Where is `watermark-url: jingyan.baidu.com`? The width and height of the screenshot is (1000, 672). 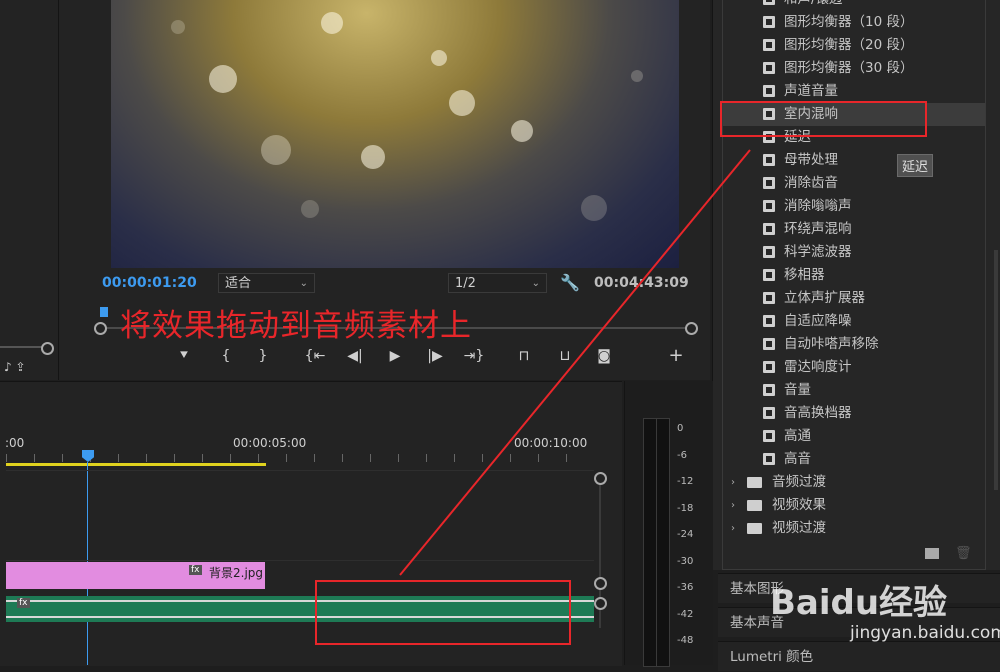 watermark-url: jingyan.baidu.com is located at coordinates (925, 633).